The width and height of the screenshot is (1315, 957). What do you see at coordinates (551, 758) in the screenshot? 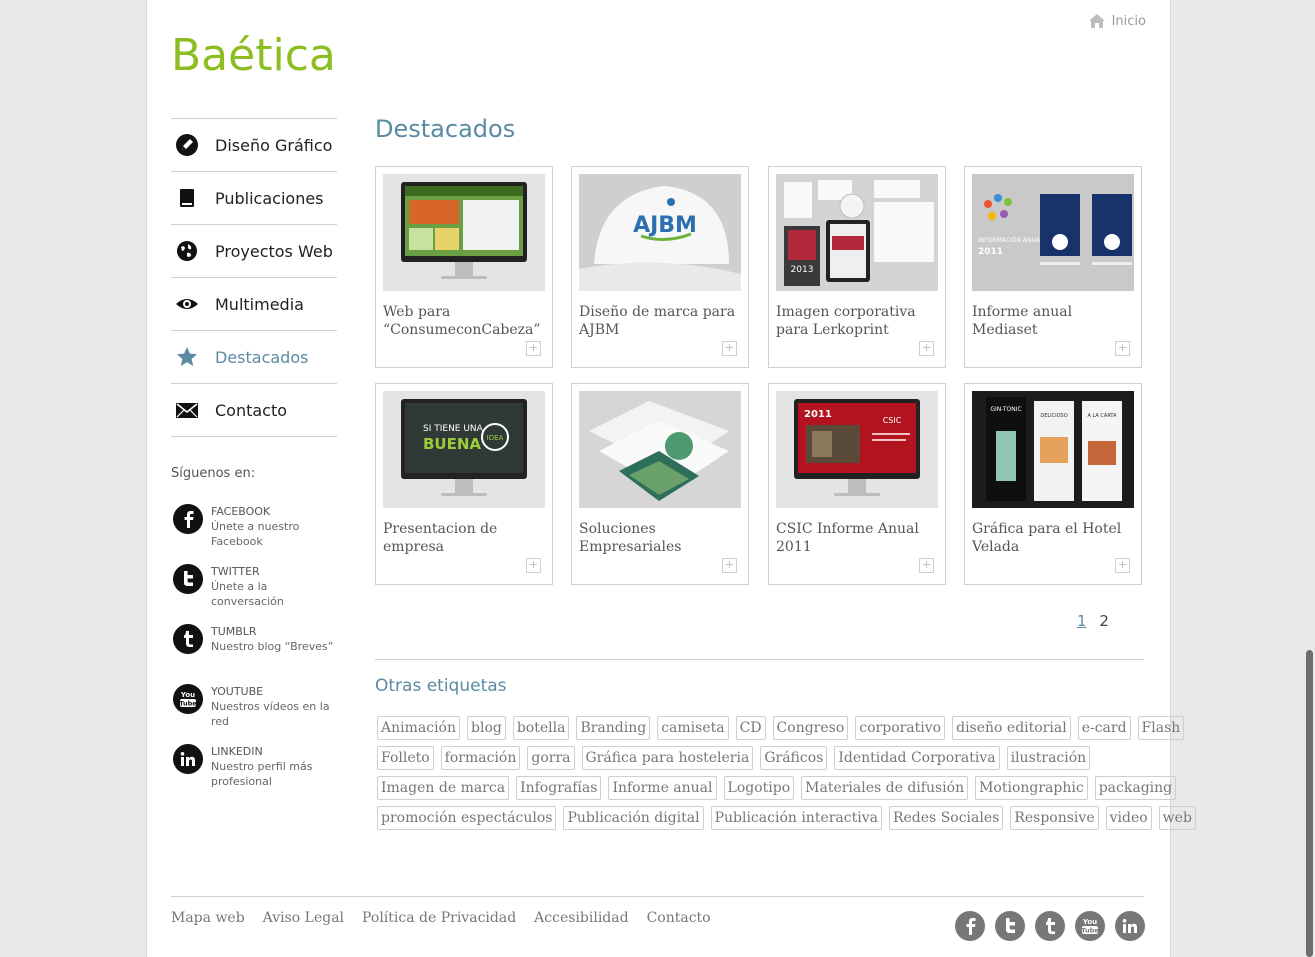
I see `tag-link: gorra` at bounding box center [551, 758].